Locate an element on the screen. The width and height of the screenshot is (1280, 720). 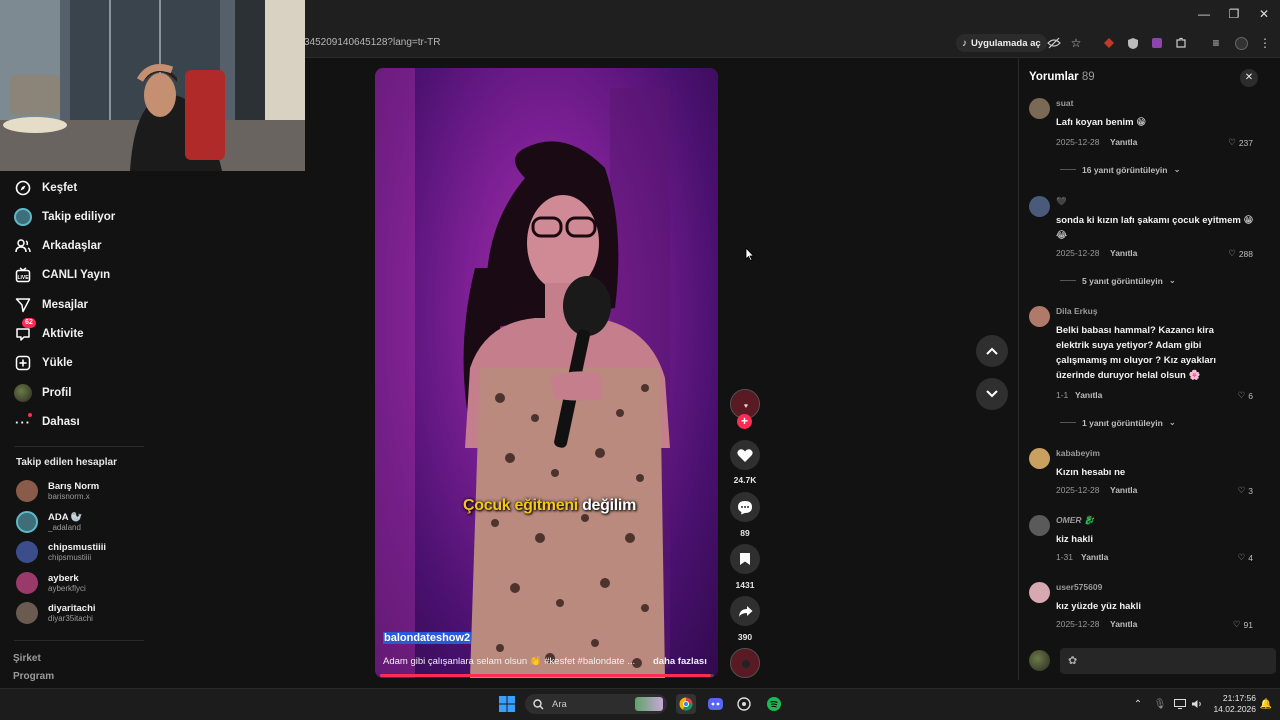
following-account: ADA 🦭 _adaland is located at coordinates (49, 522).